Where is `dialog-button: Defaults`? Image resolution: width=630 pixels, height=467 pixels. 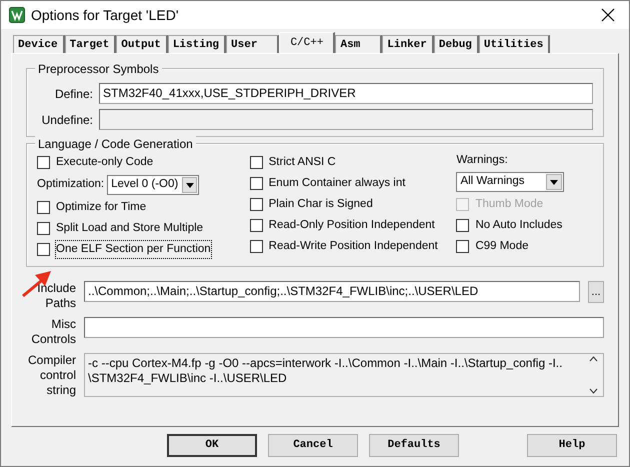
dialog-button: Defaults is located at coordinates (414, 445).